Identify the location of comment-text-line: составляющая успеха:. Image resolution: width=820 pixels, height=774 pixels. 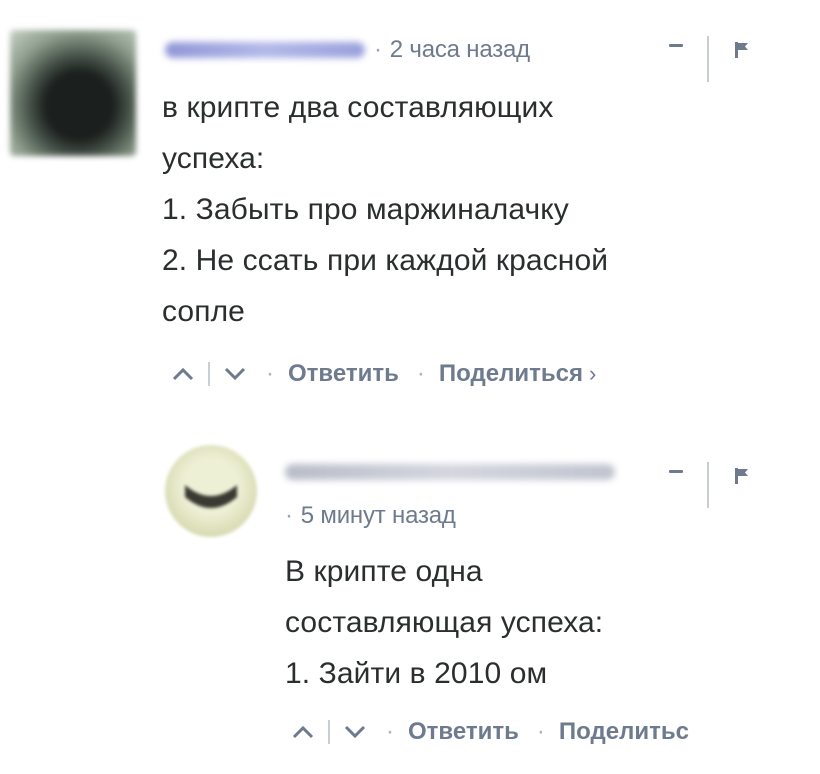
(444, 622).